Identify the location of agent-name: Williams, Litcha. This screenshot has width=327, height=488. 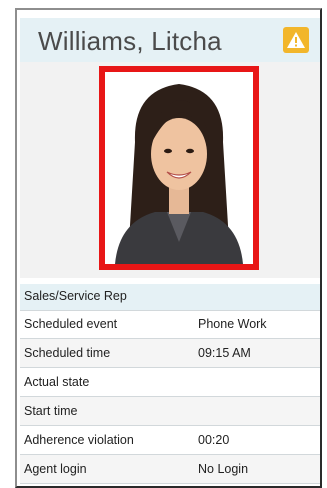
(130, 41).